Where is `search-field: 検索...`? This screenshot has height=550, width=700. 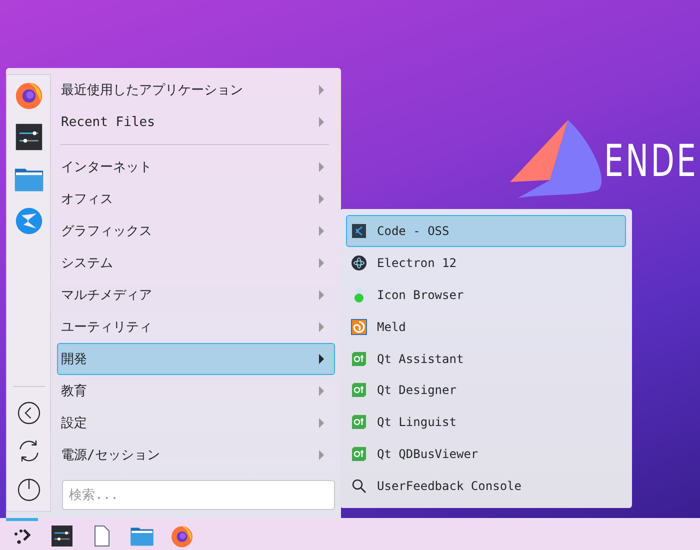
search-field: 検索... is located at coordinates (198, 495).